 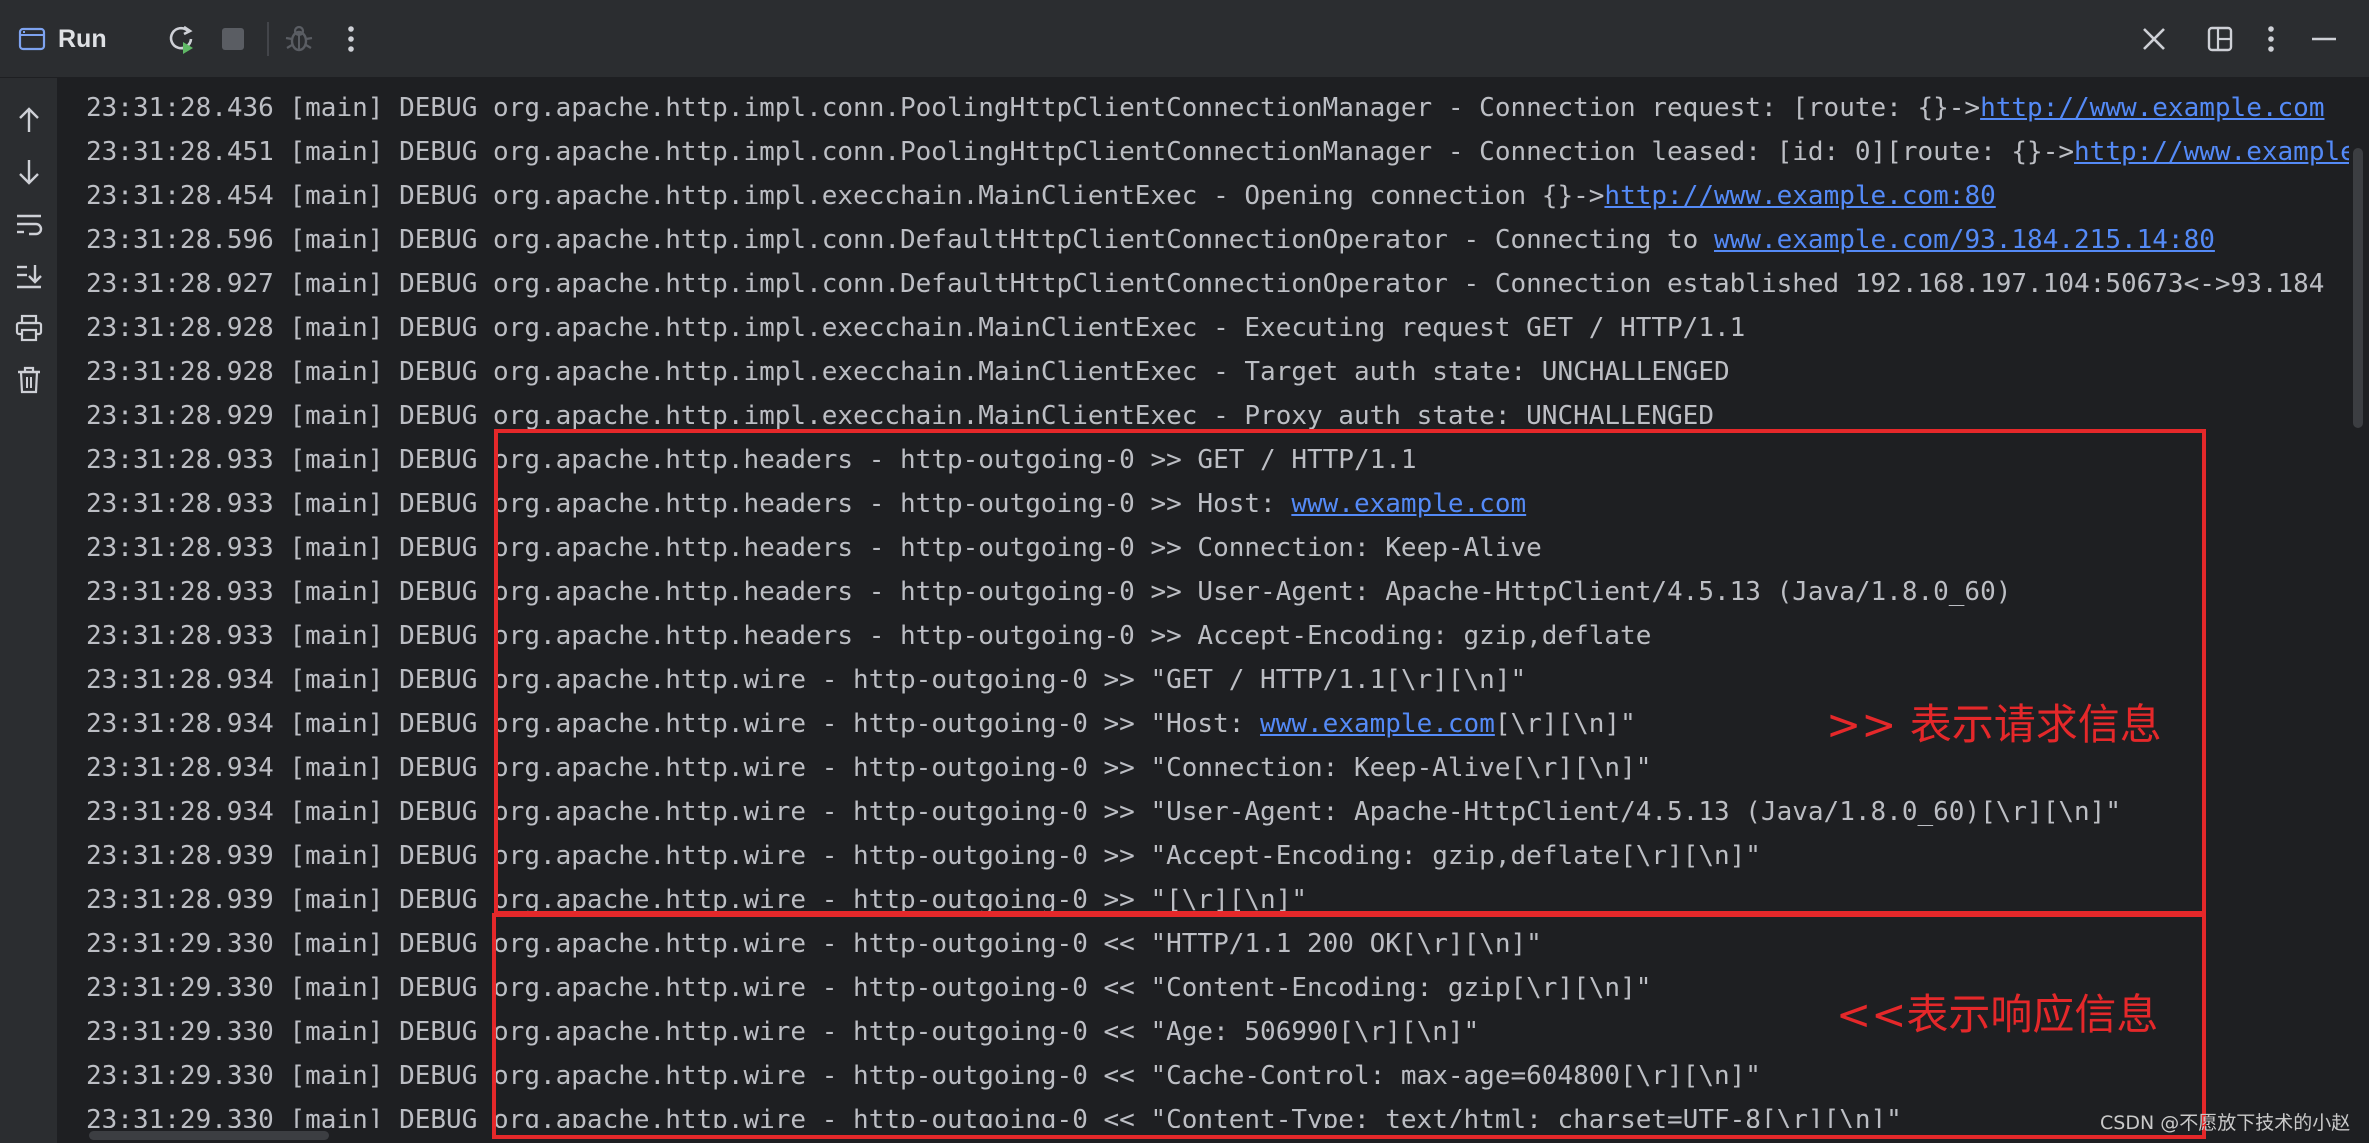 What do you see at coordinates (1997, 1014) in the screenshot?
I see `response-annotation: <<表示响应信息` at bounding box center [1997, 1014].